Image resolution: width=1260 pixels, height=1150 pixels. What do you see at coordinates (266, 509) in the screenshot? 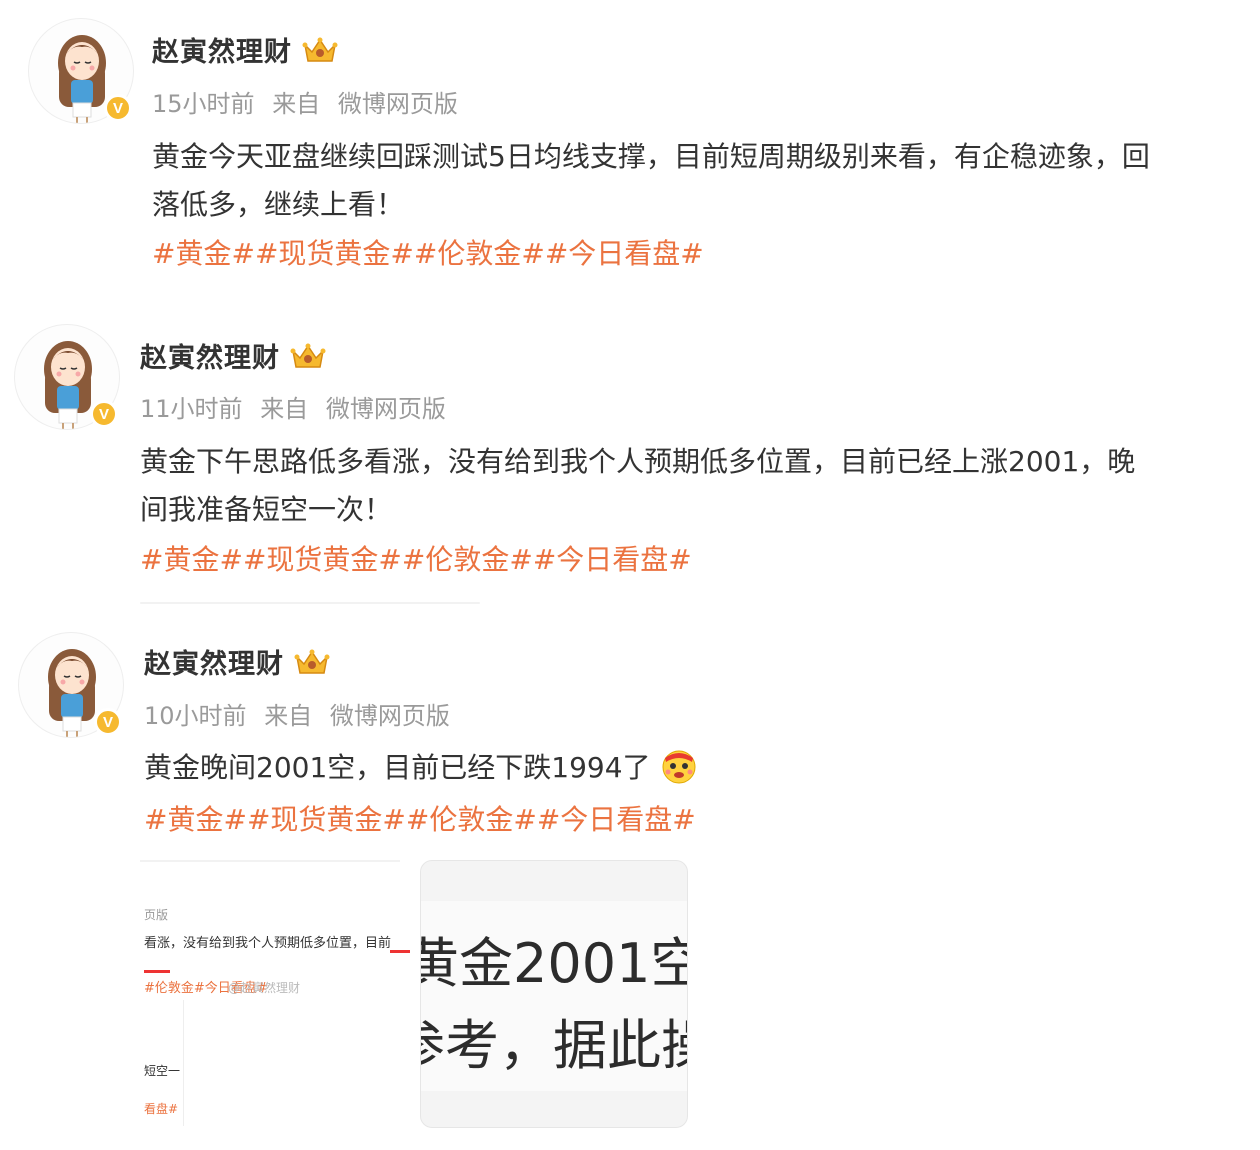
I see `post-text-line: 间我准备短空一次！` at bounding box center [266, 509].